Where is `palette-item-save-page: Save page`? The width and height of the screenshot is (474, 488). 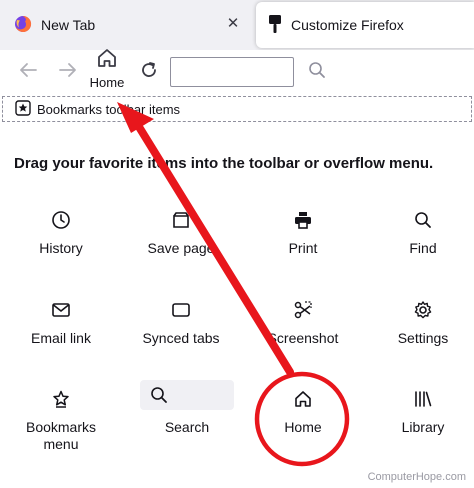 palette-item-save-page: Save page is located at coordinates (181, 231).